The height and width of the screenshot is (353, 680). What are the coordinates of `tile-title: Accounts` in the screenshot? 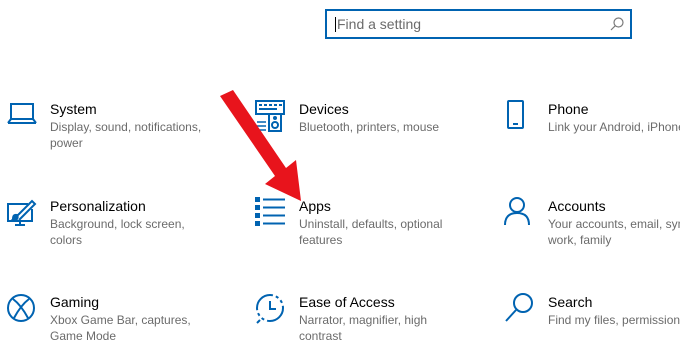 It's located at (577, 206).